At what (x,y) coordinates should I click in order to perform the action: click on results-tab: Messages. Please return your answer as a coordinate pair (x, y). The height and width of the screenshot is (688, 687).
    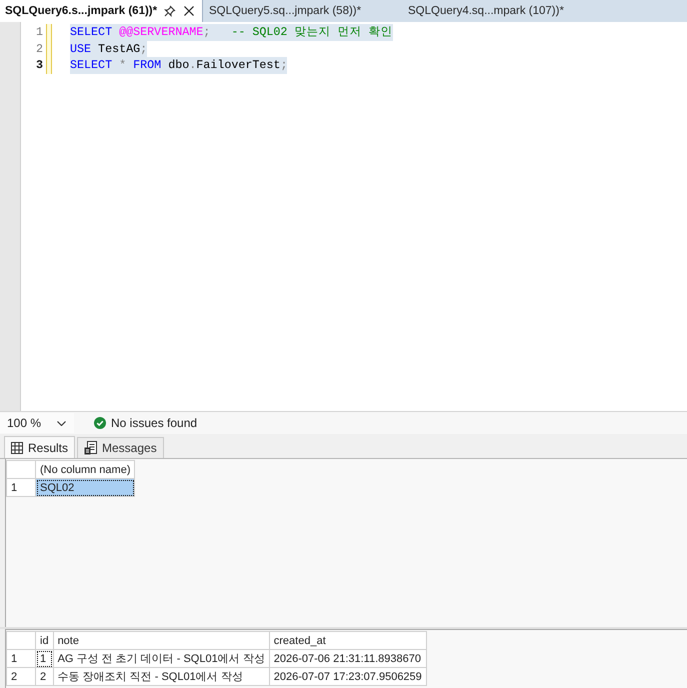
    Looking at the image, I should click on (120, 447).